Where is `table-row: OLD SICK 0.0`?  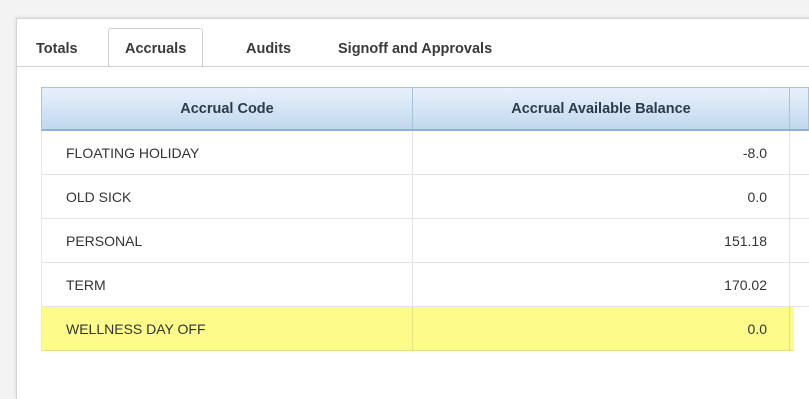 table-row: OLD SICK 0.0 is located at coordinates (425, 197).